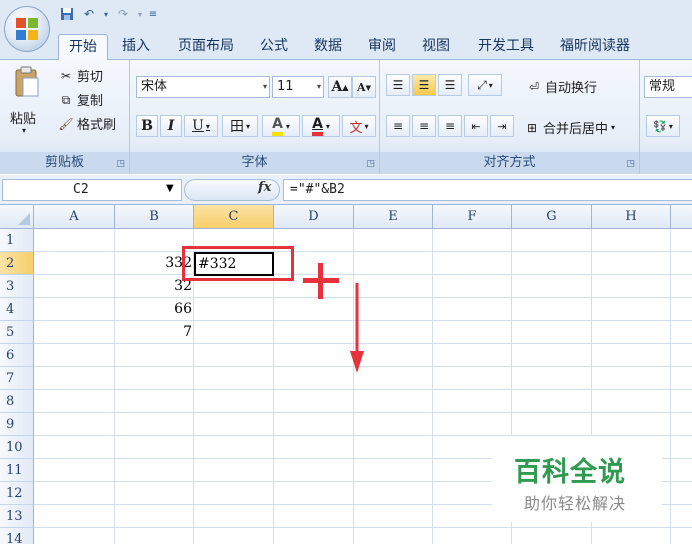 This screenshot has width=692, height=544. Describe the element at coordinates (153, 332) in the screenshot. I see `cell-b5: 7` at that location.